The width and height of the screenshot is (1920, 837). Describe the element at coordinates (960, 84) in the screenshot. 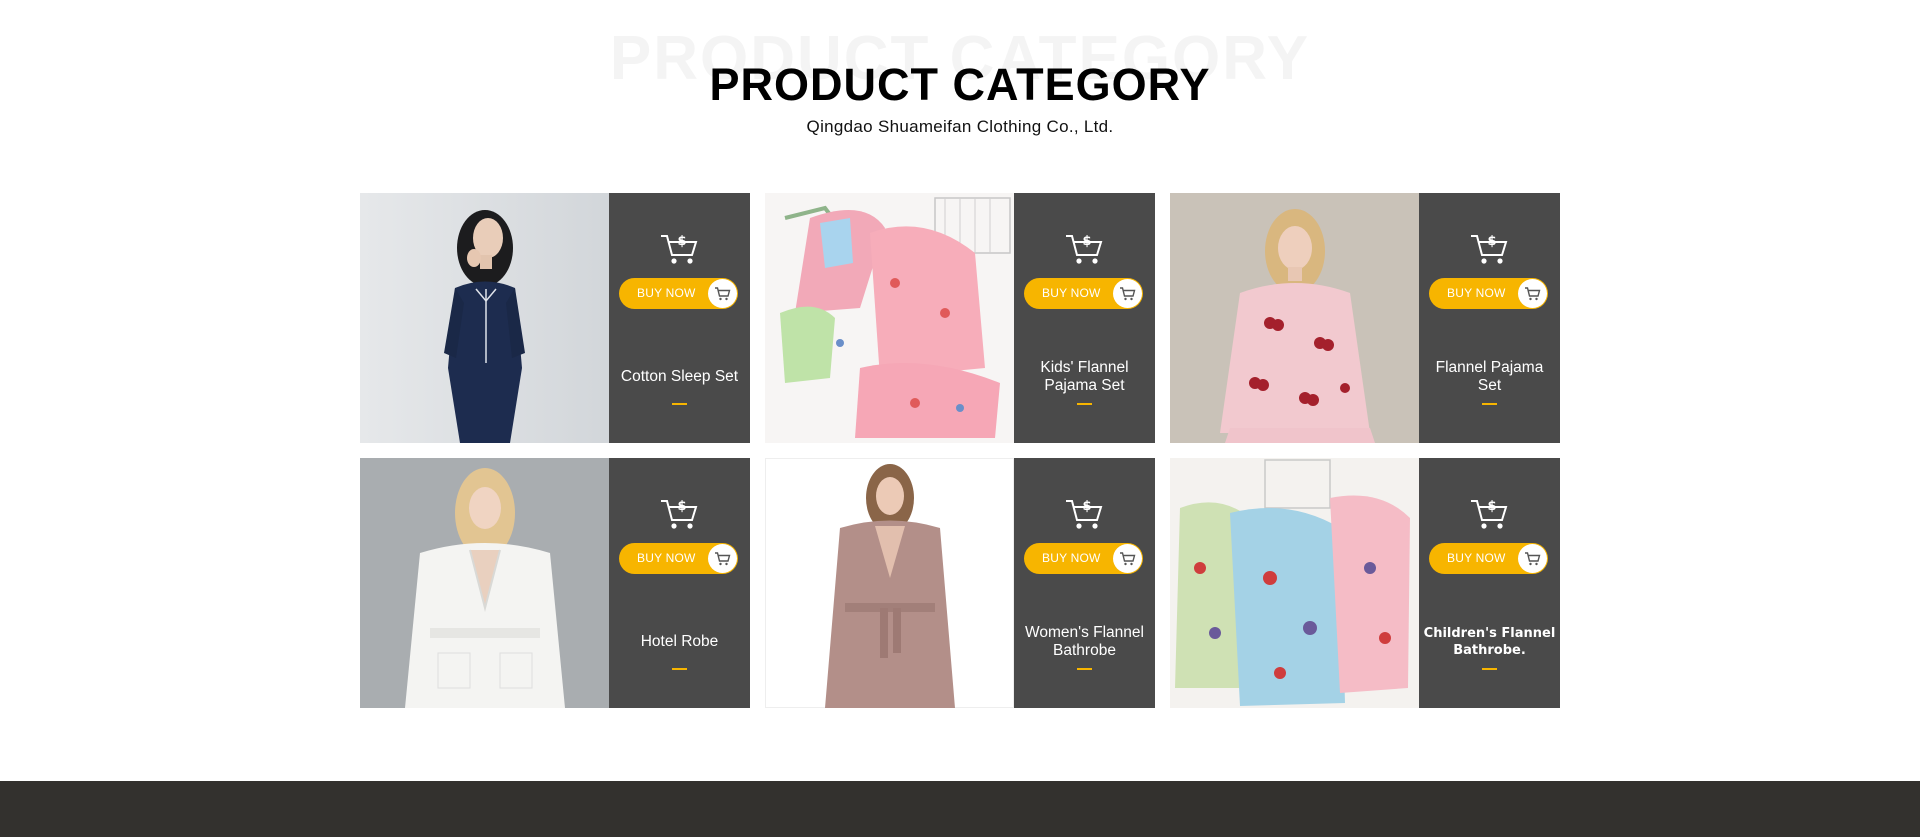

I see `page-title: PRODUCT CATEGORY` at that location.